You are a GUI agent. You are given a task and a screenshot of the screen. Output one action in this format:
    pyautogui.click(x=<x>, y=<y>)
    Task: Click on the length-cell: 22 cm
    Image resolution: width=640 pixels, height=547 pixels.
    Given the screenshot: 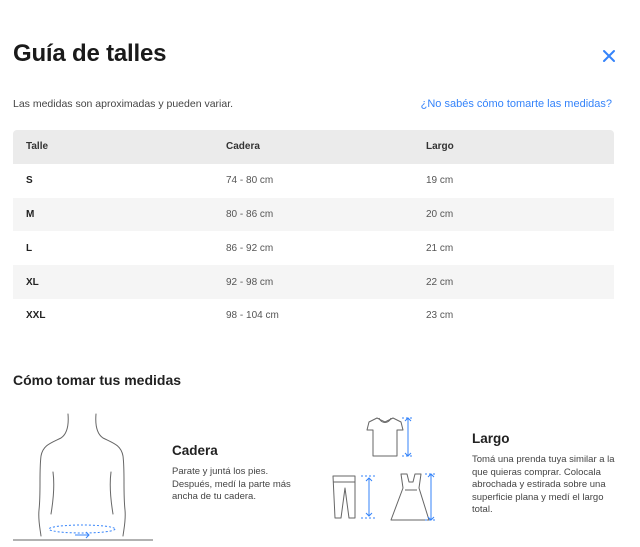 What is the action you would take?
    pyautogui.click(x=440, y=282)
    